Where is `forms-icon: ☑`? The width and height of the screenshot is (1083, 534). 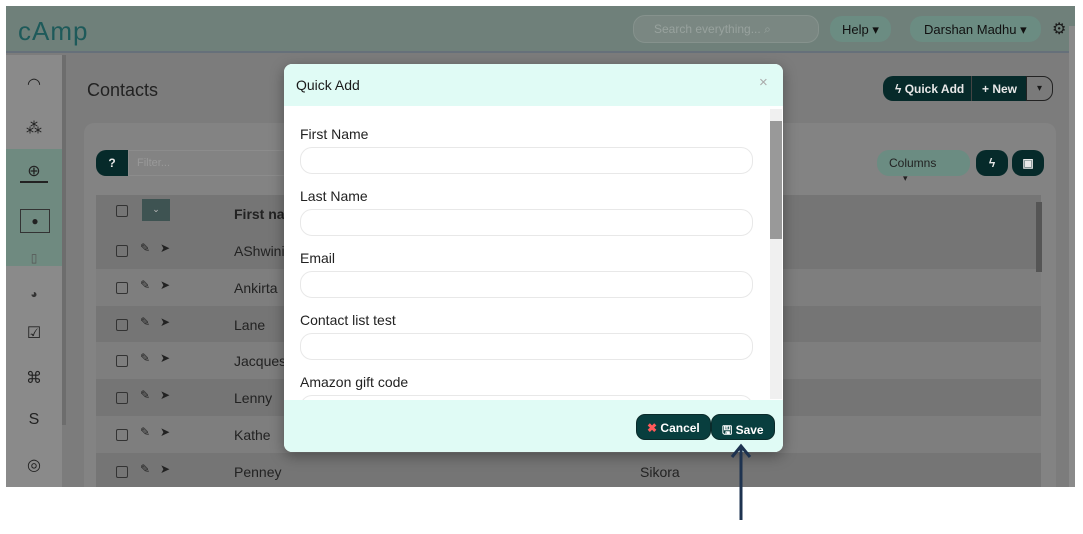 forms-icon: ☑ is located at coordinates (34, 333).